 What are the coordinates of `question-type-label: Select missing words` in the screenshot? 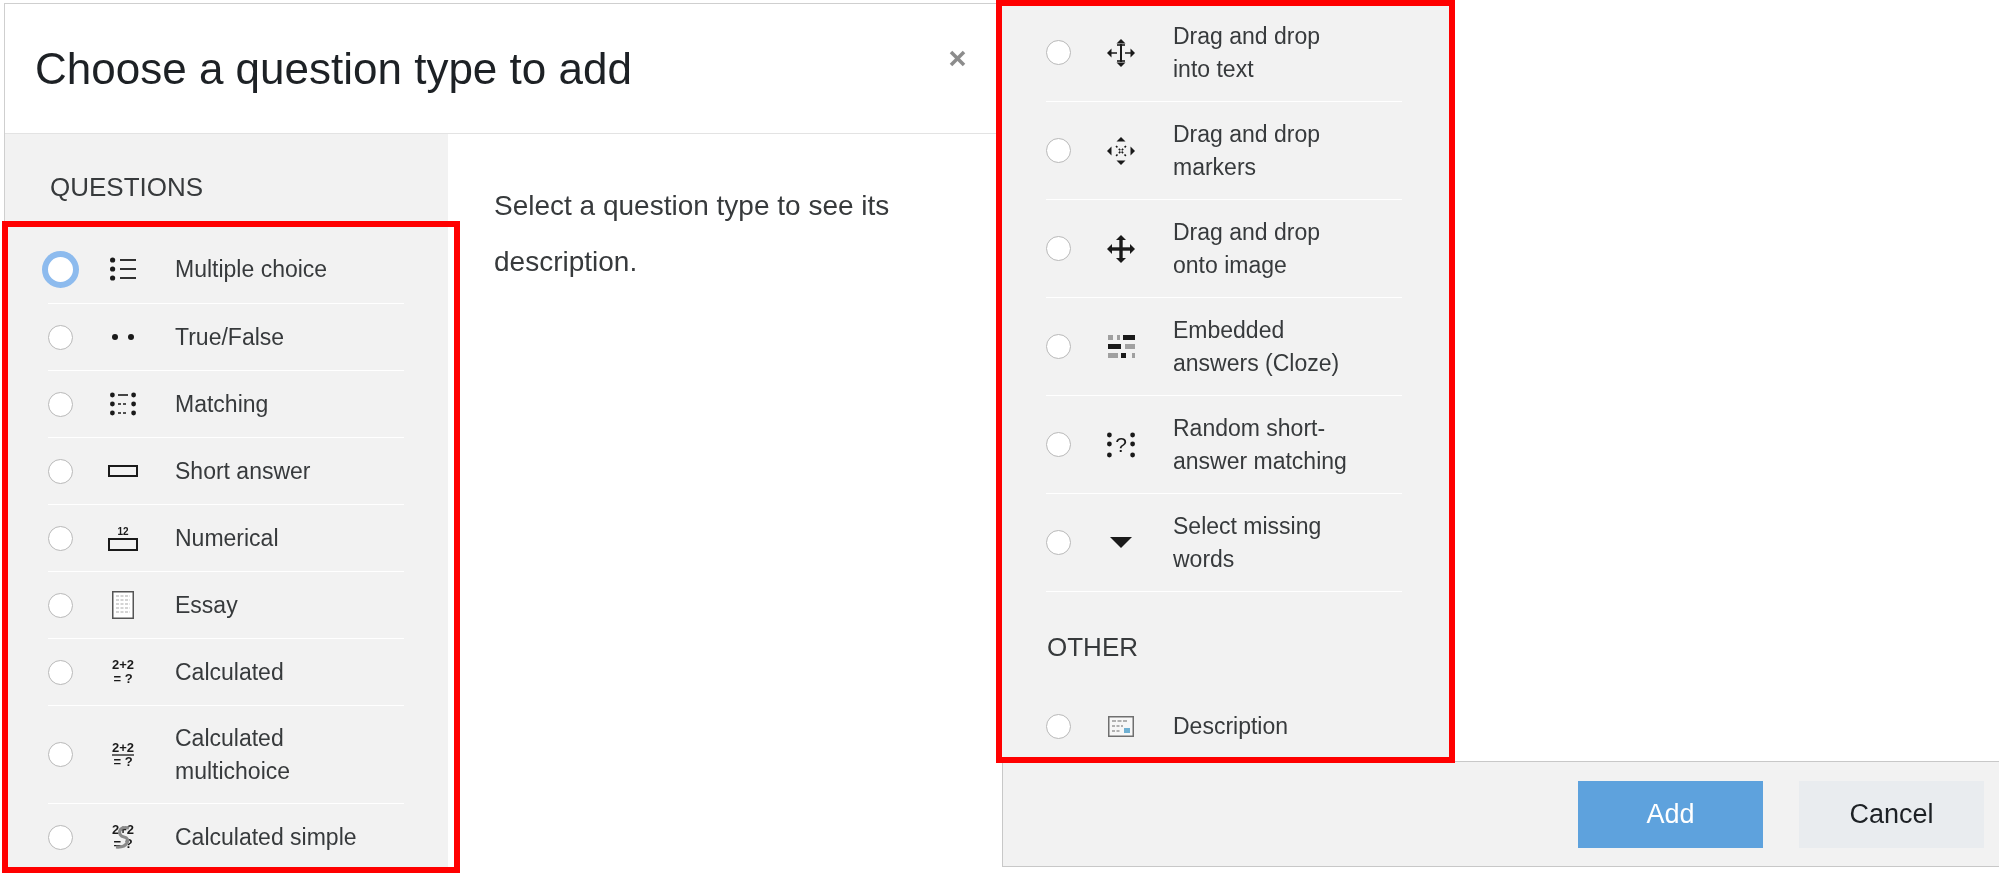 It's located at (1265, 542).